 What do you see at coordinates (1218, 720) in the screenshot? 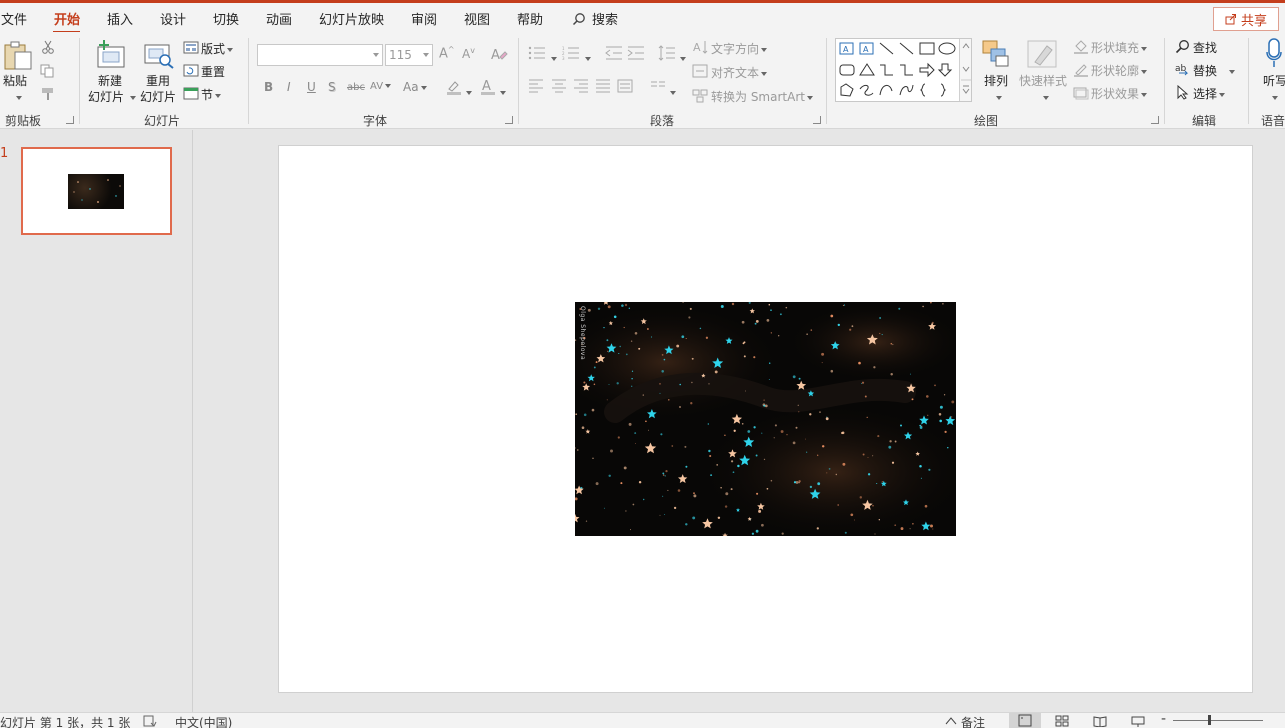
I see `zoom-slider` at bounding box center [1218, 720].